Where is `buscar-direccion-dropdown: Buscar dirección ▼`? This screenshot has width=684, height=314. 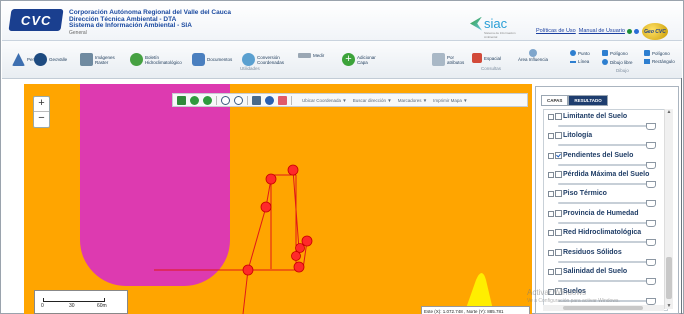
buscar-direccion-dropdown: Buscar dirección ▼ is located at coordinates (372, 100).